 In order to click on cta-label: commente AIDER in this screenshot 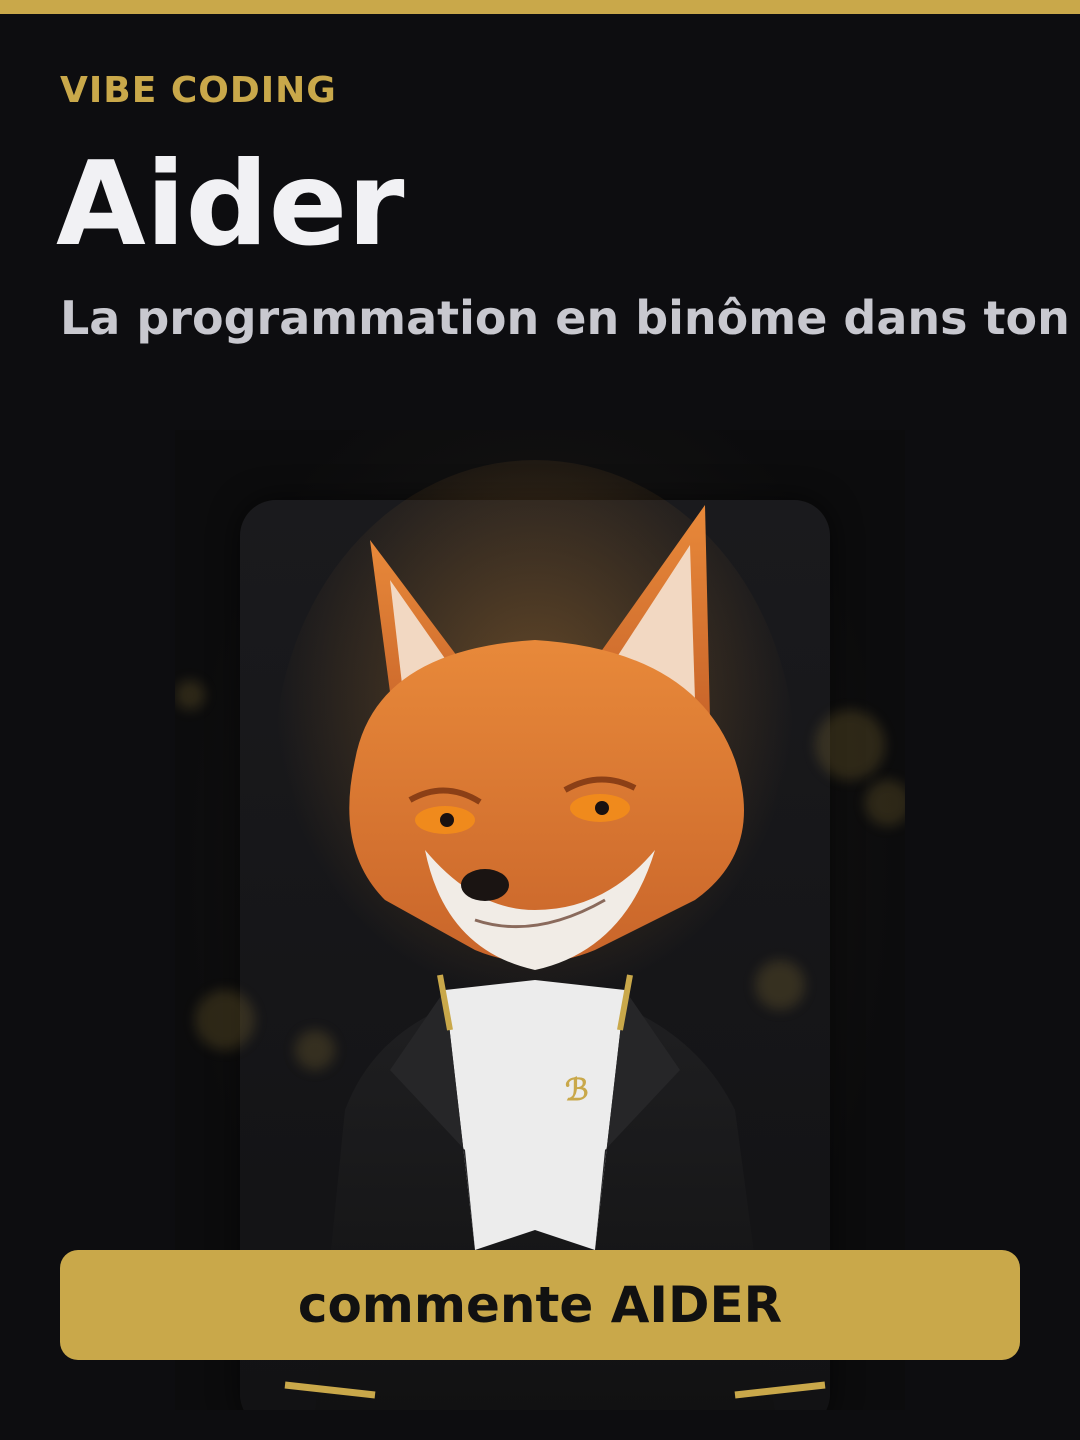, I will do `click(540, 1305)`.